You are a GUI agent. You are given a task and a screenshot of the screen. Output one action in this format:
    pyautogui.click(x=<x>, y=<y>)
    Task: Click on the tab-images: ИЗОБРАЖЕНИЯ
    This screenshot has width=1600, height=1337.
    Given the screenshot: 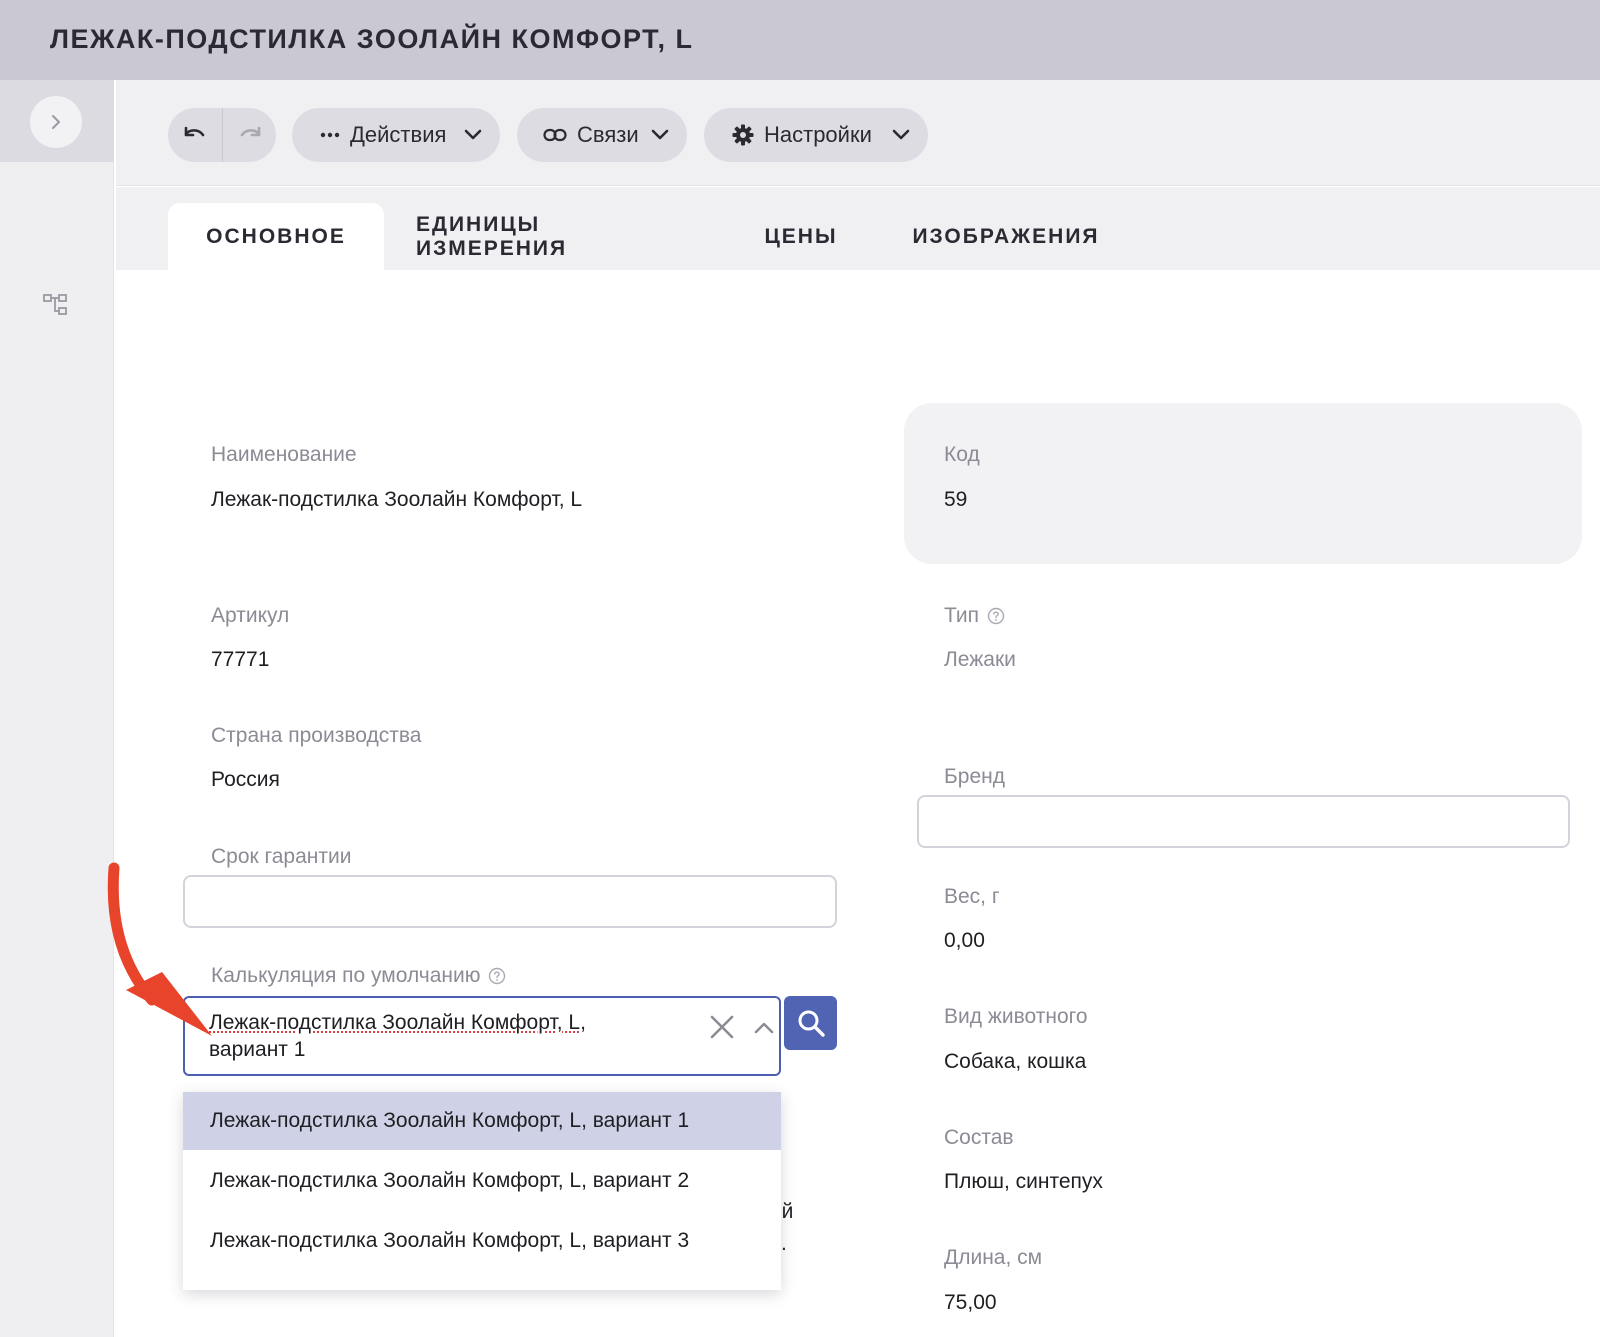 What is the action you would take?
    pyautogui.click(x=1006, y=236)
    